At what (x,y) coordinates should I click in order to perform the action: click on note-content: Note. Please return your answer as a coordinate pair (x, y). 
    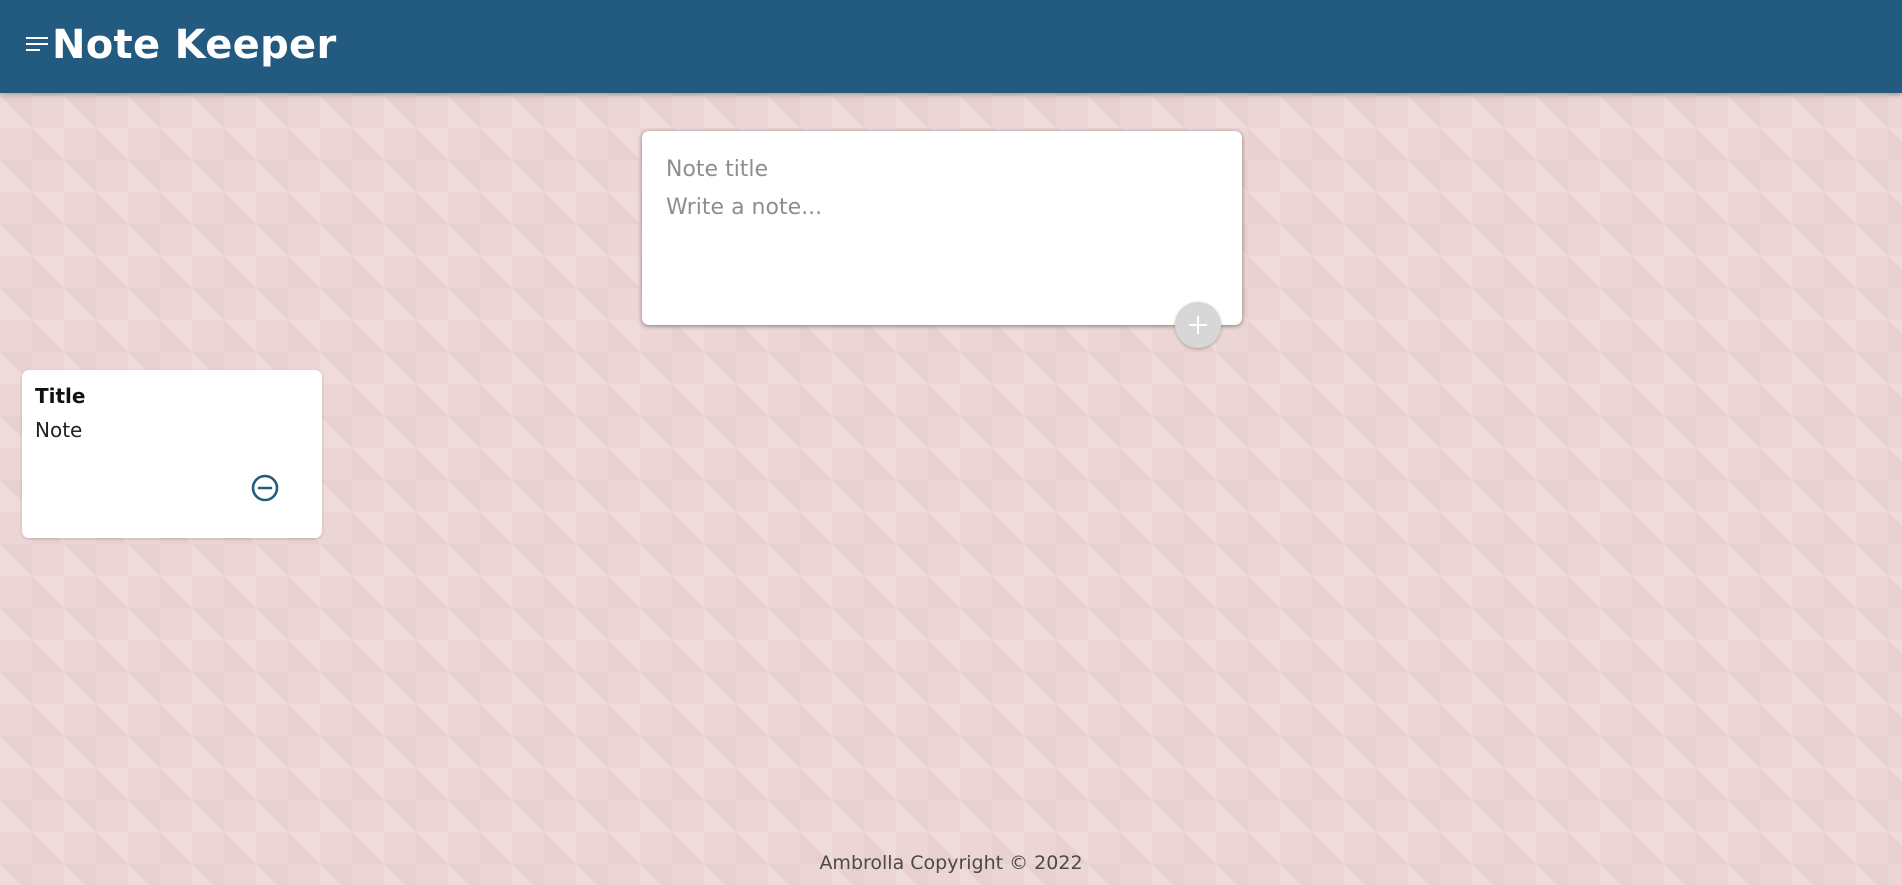
    Looking at the image, I should click on (59, 430).